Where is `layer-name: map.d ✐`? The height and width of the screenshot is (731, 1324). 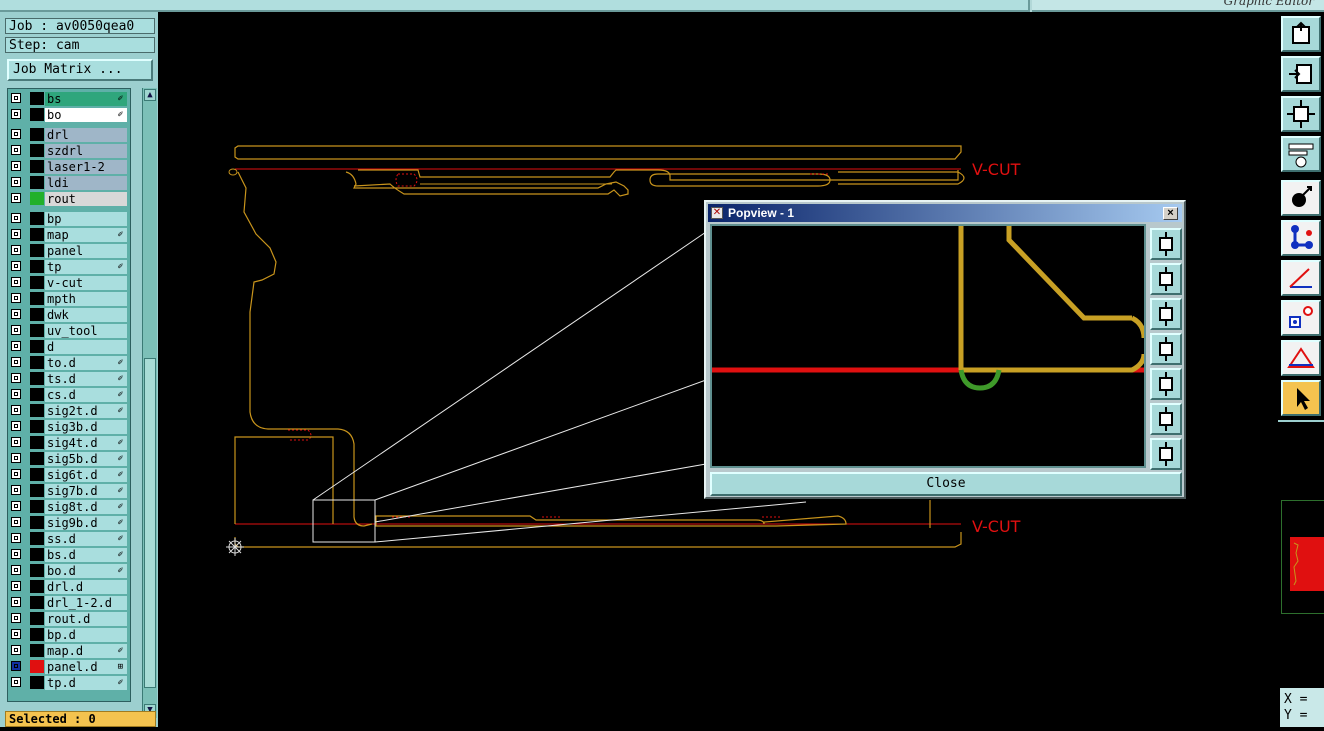
layer-name: map.d ✐ is located at coordinates (86, 651).